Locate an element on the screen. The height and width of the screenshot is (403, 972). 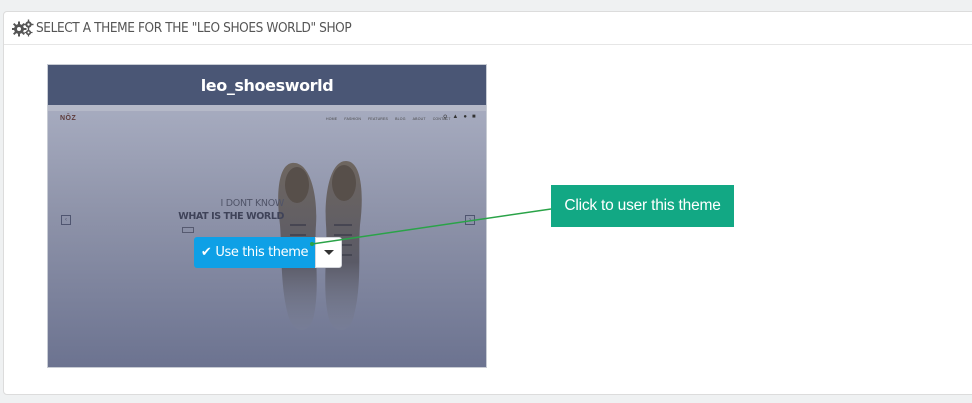
callout-tooltip: Click to user this theme is located at coordinates (642, 206).